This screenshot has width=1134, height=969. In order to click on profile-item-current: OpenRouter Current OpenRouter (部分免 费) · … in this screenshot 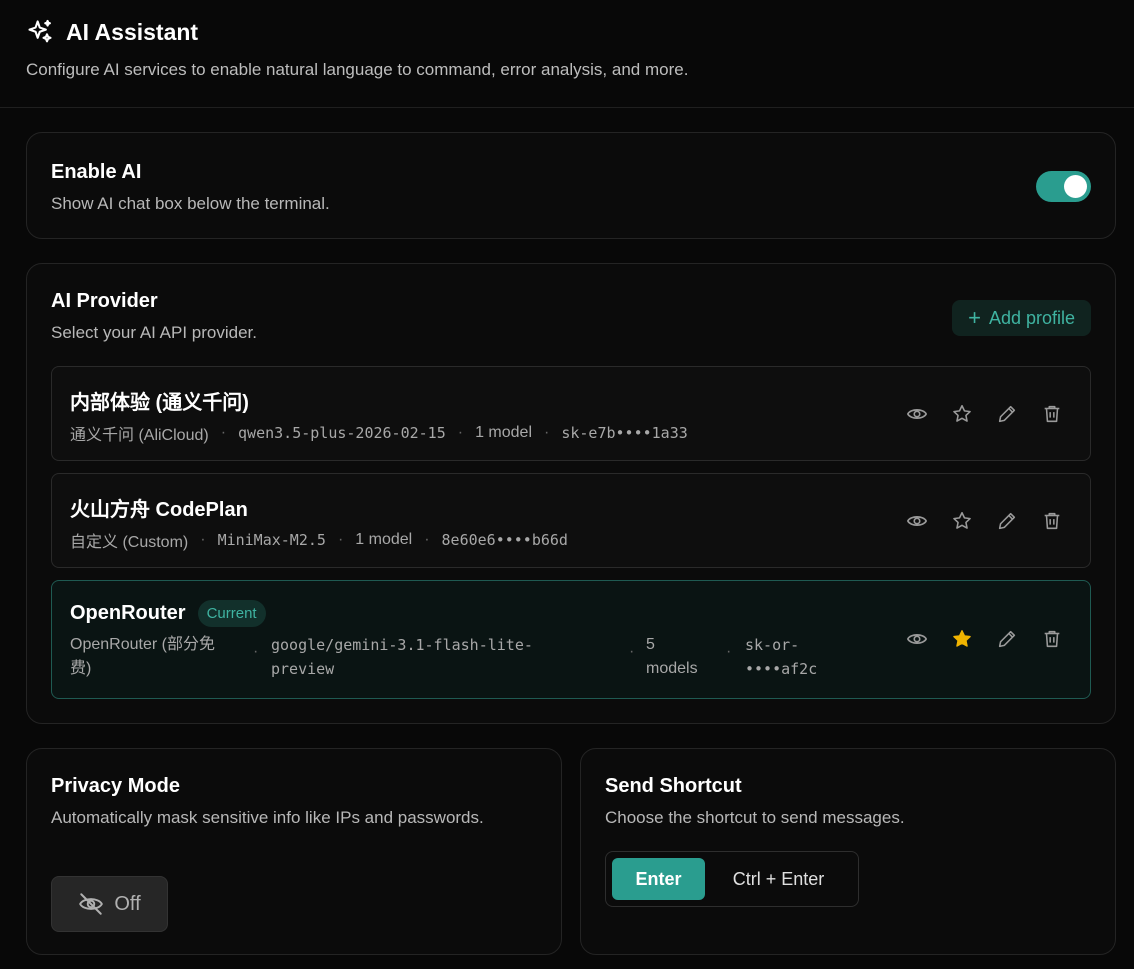, I will do `click(571, 639)`.